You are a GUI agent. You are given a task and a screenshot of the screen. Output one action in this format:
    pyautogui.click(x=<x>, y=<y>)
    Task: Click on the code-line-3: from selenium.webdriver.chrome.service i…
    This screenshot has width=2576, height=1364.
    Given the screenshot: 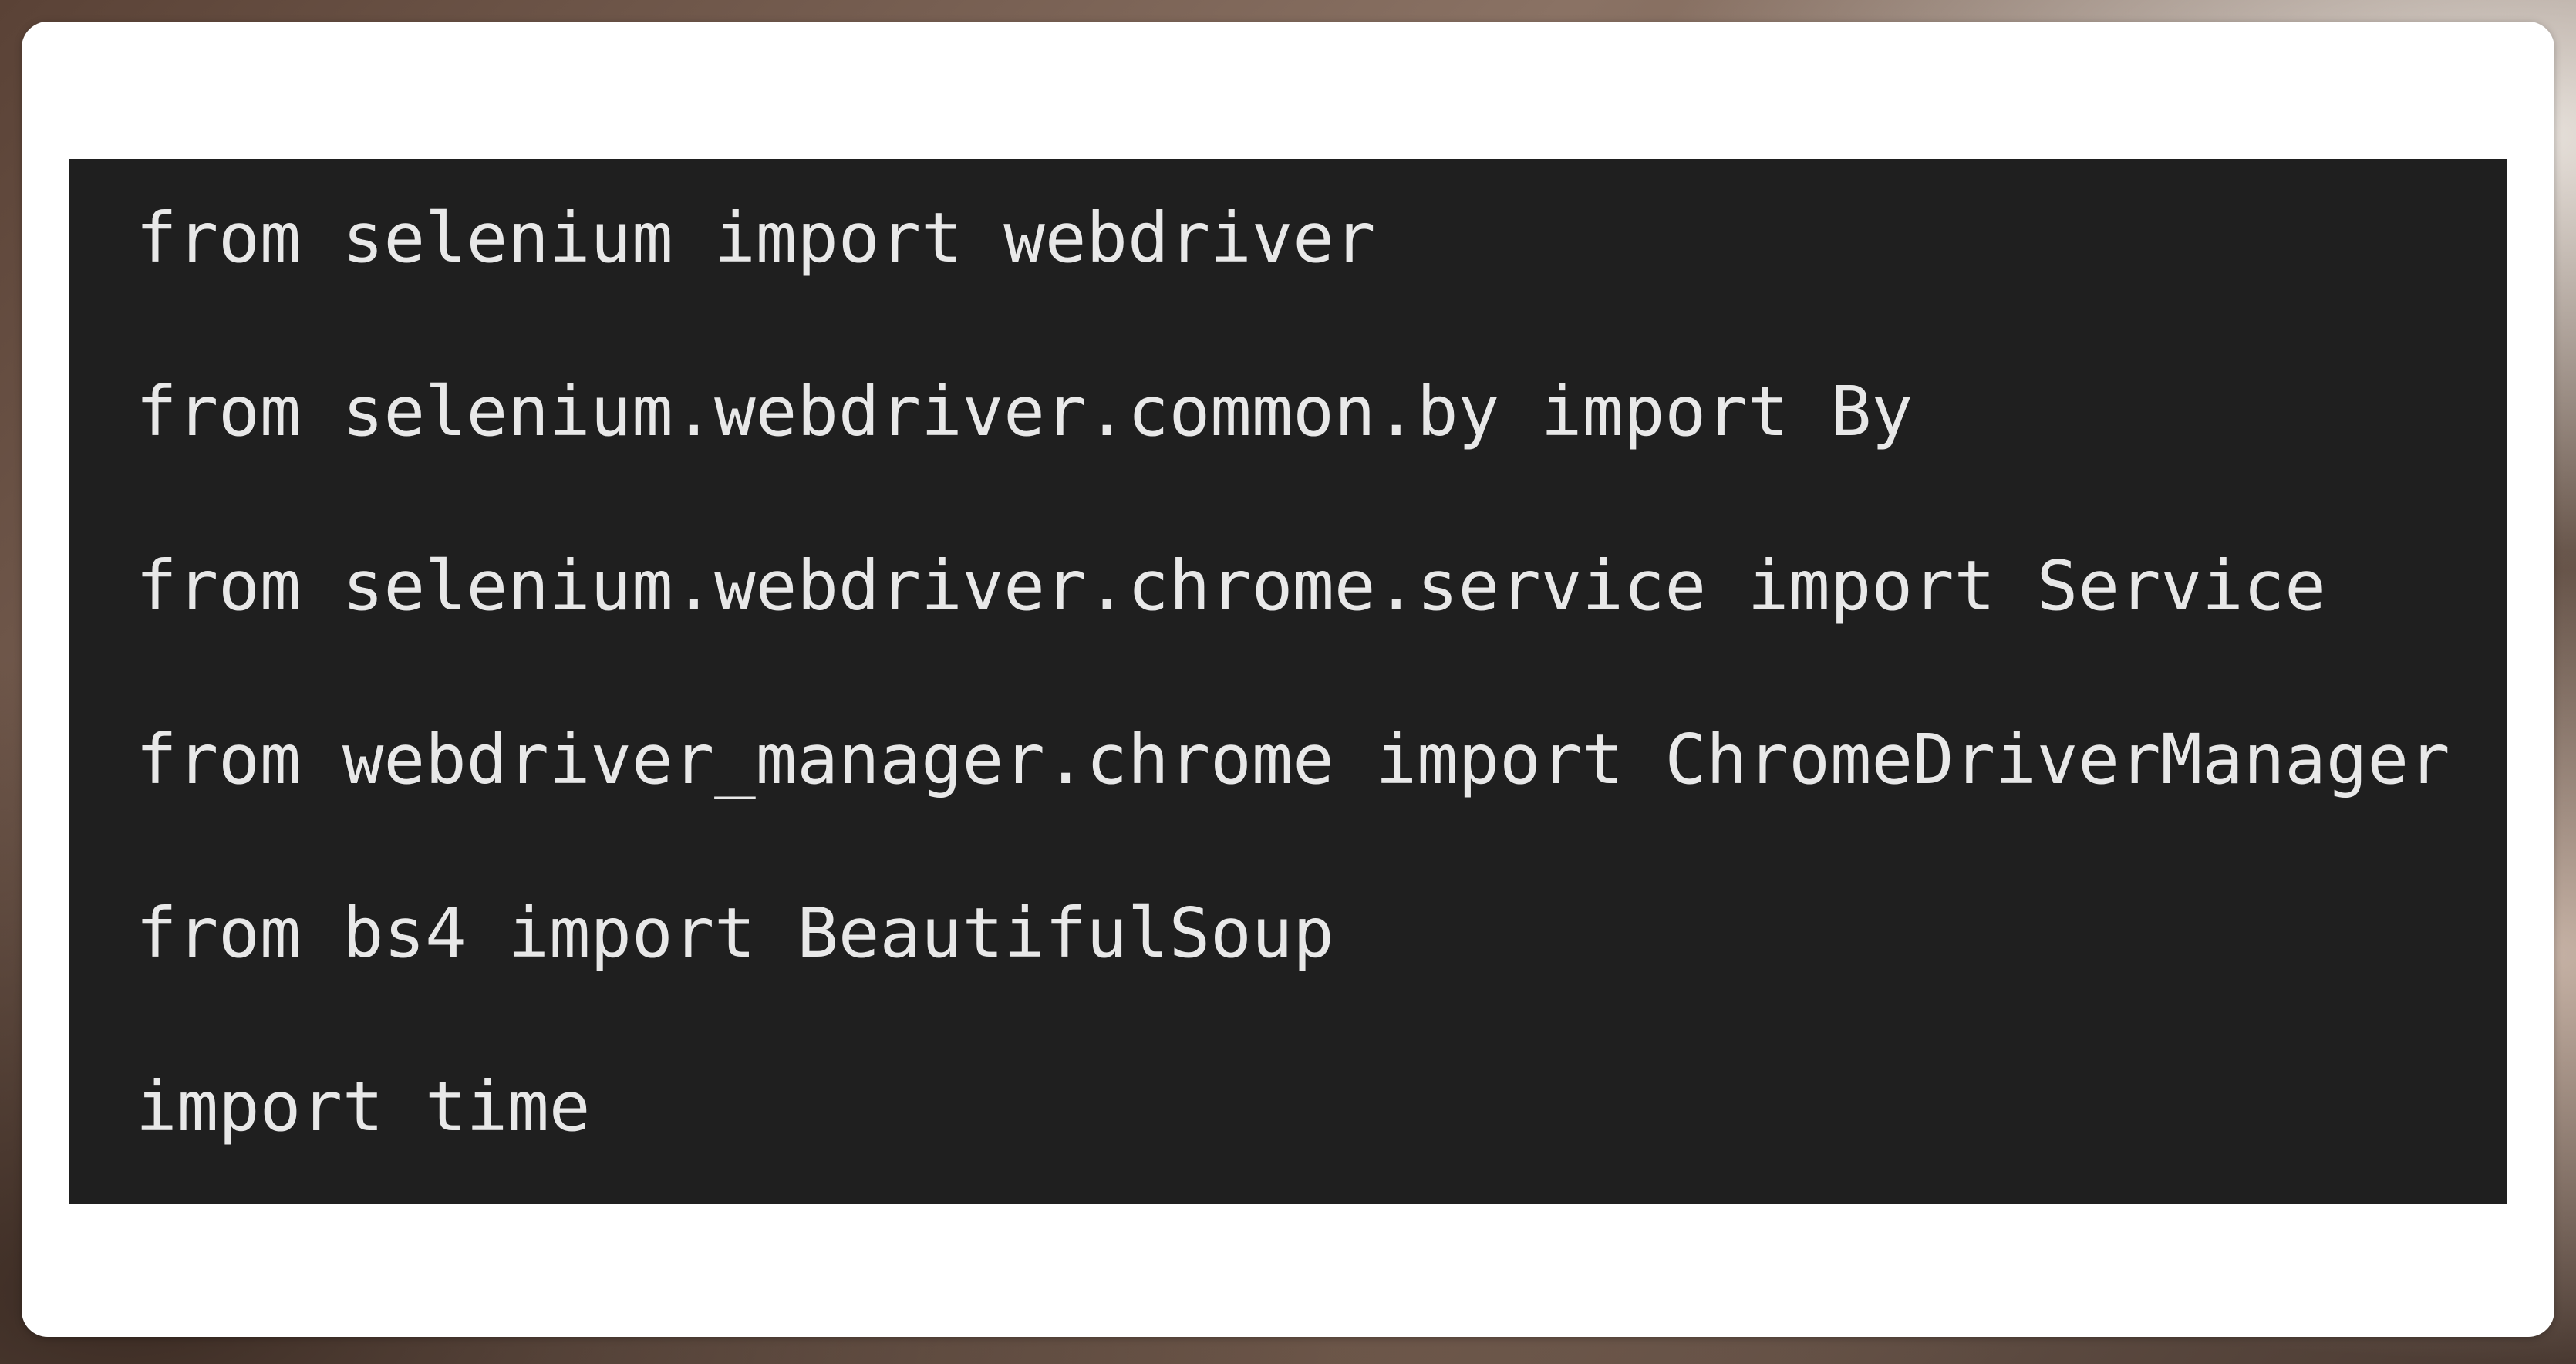 What is the action you would take?
    pyautogui.click(x=1231, y=585)
    